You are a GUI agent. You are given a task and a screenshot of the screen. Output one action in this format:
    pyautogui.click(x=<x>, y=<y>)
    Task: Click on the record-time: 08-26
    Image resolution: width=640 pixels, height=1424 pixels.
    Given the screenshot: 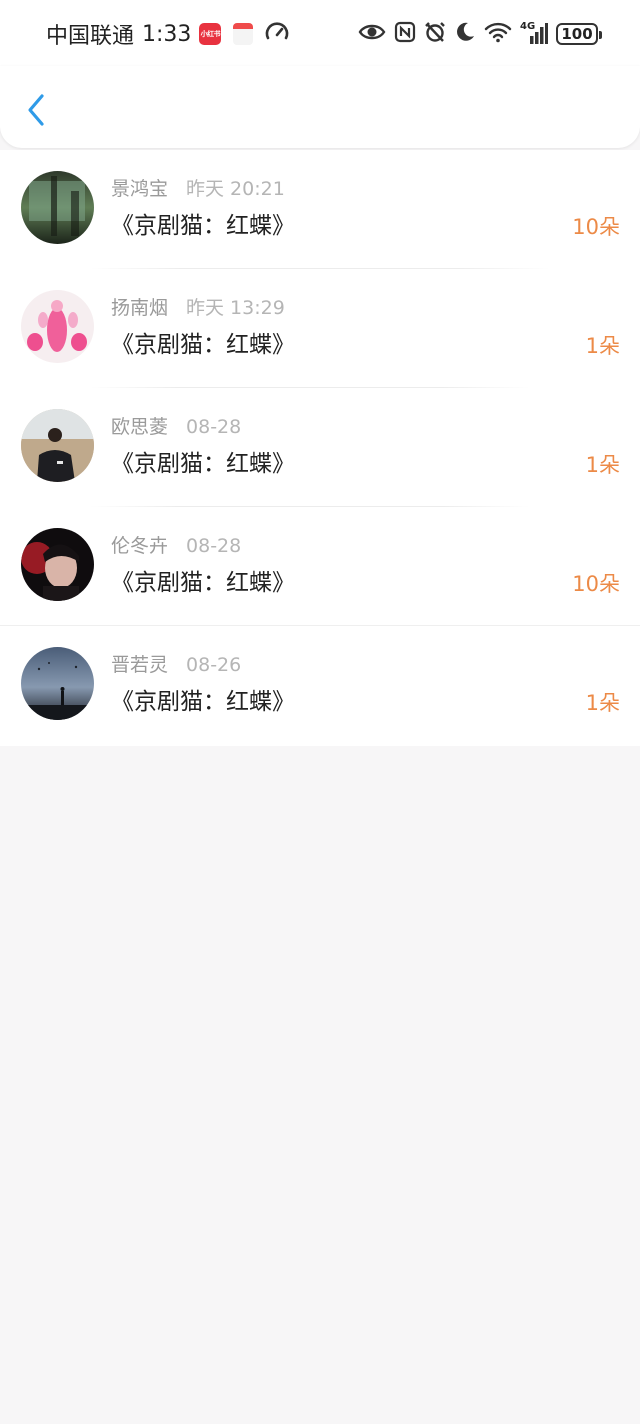 What is the action you would take?
    pyautogui.click(x=214, y=665)
    